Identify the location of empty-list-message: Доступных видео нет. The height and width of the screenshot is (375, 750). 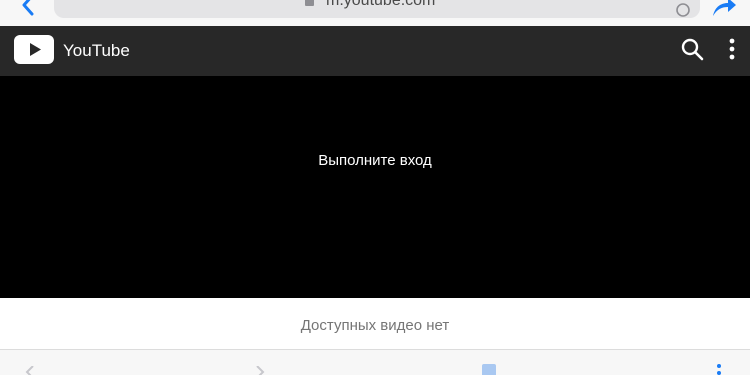
(375, 325).